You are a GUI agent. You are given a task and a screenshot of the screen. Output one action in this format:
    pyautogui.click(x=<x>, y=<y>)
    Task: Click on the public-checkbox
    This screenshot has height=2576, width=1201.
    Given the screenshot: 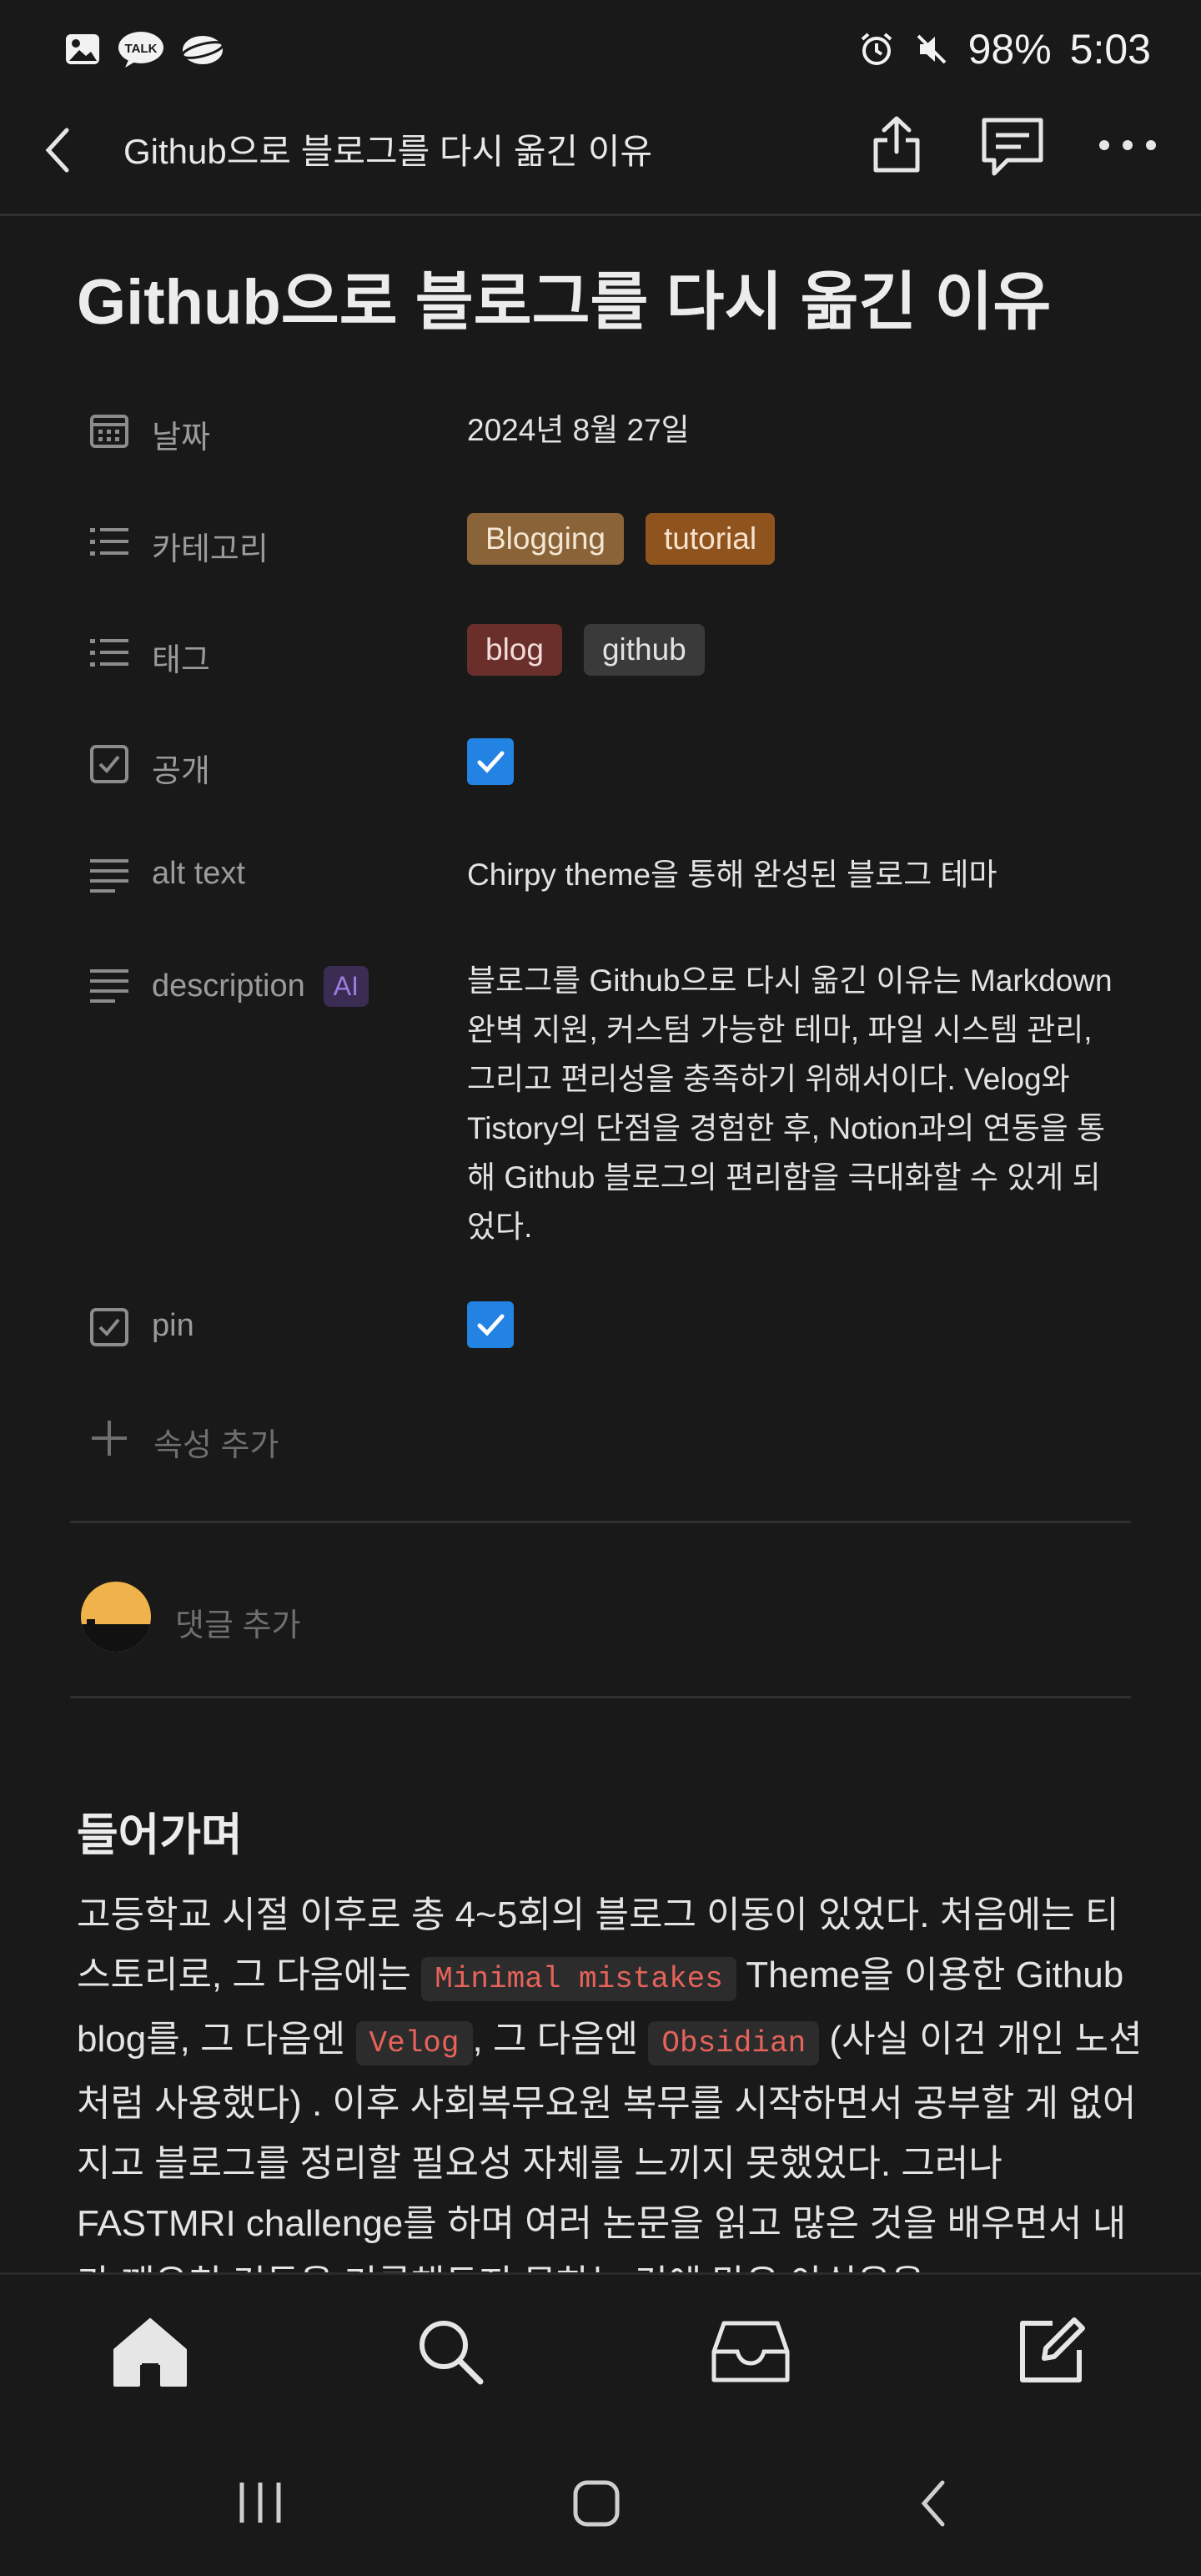 What is the action you would take?
    pyautogui.click(x=491, y=761)
    